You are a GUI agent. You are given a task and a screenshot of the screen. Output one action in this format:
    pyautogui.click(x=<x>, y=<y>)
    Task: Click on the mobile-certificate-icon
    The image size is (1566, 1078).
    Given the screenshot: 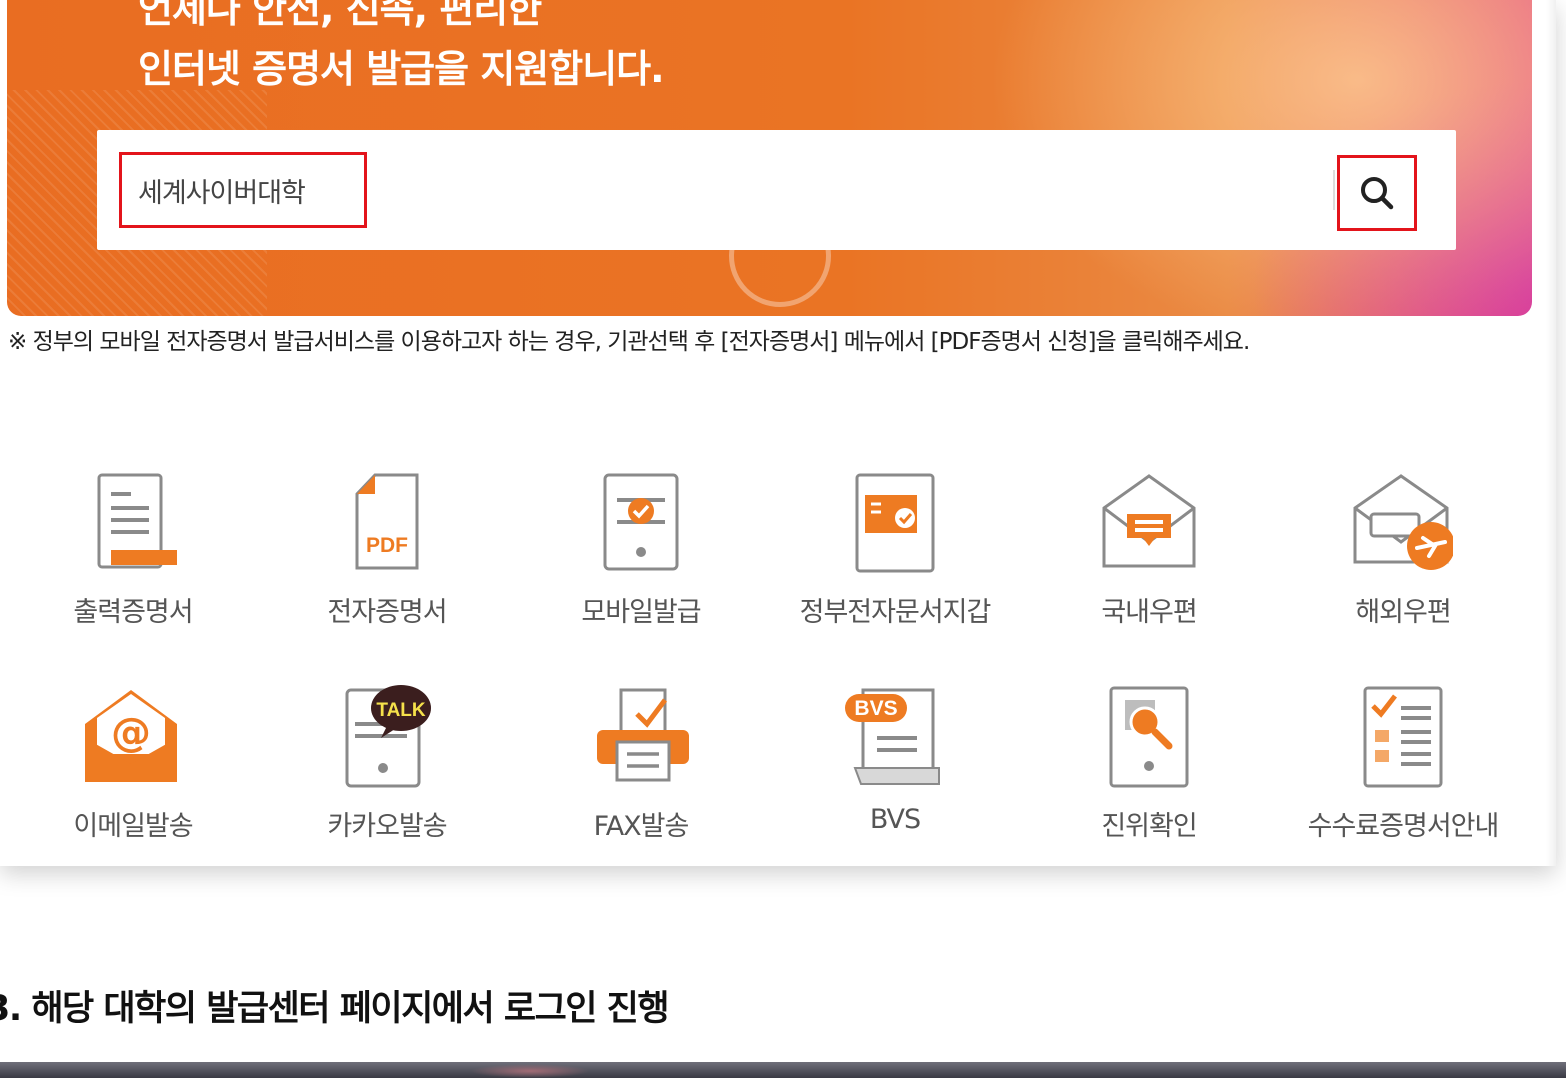 What is the action you would take?
    pyautogui.click(x=641, y=522)
    